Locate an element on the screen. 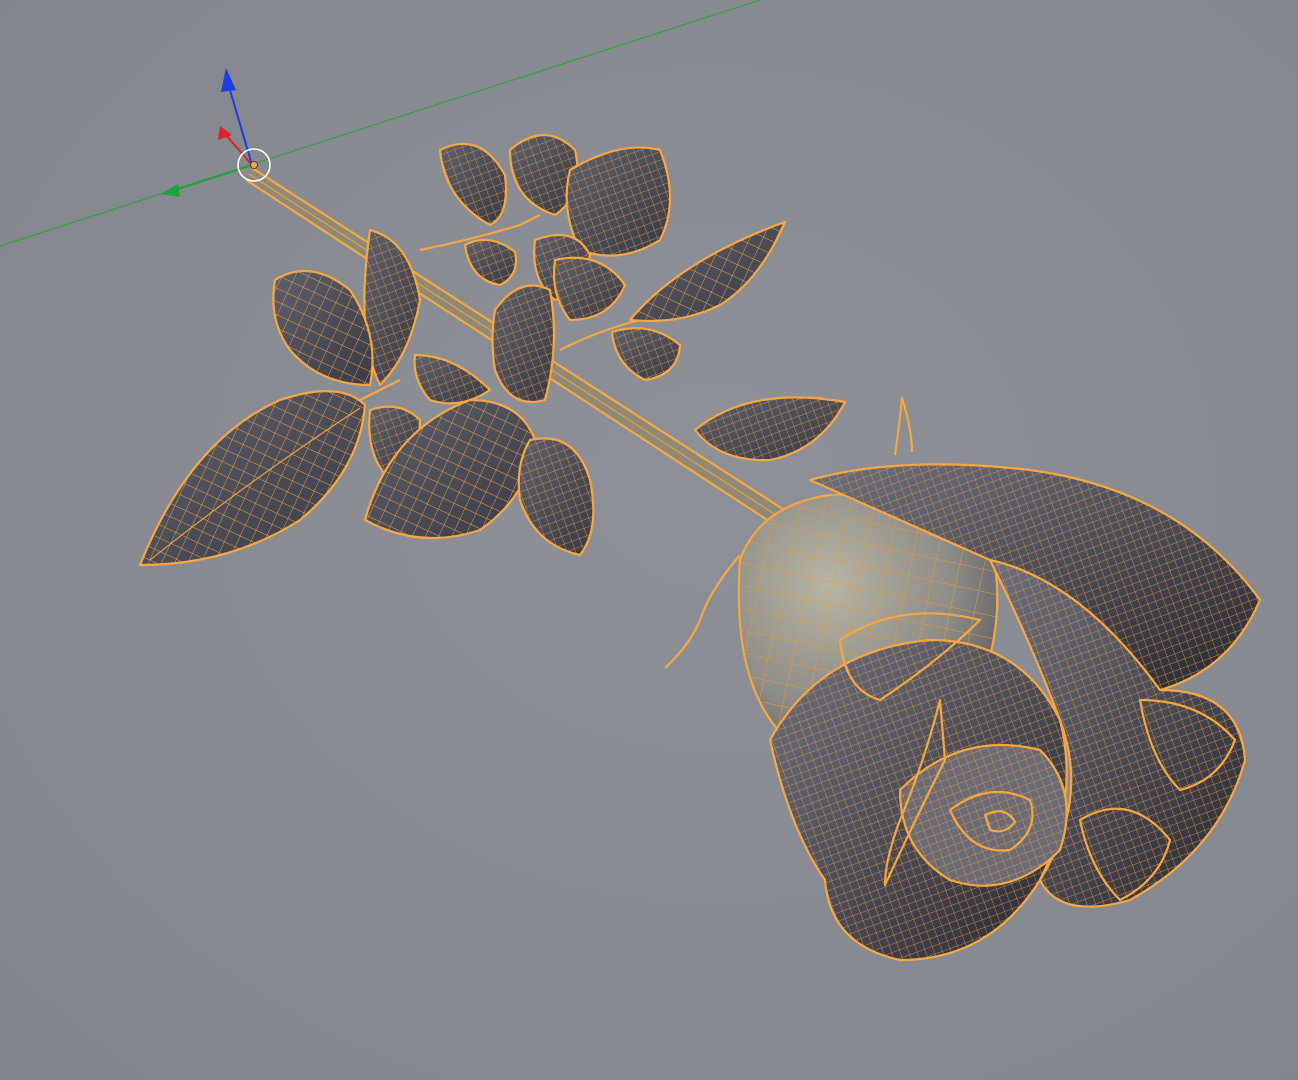 The height and width of the screenshot is (1080, 1298). sepal is located at coordinates (702, 611).